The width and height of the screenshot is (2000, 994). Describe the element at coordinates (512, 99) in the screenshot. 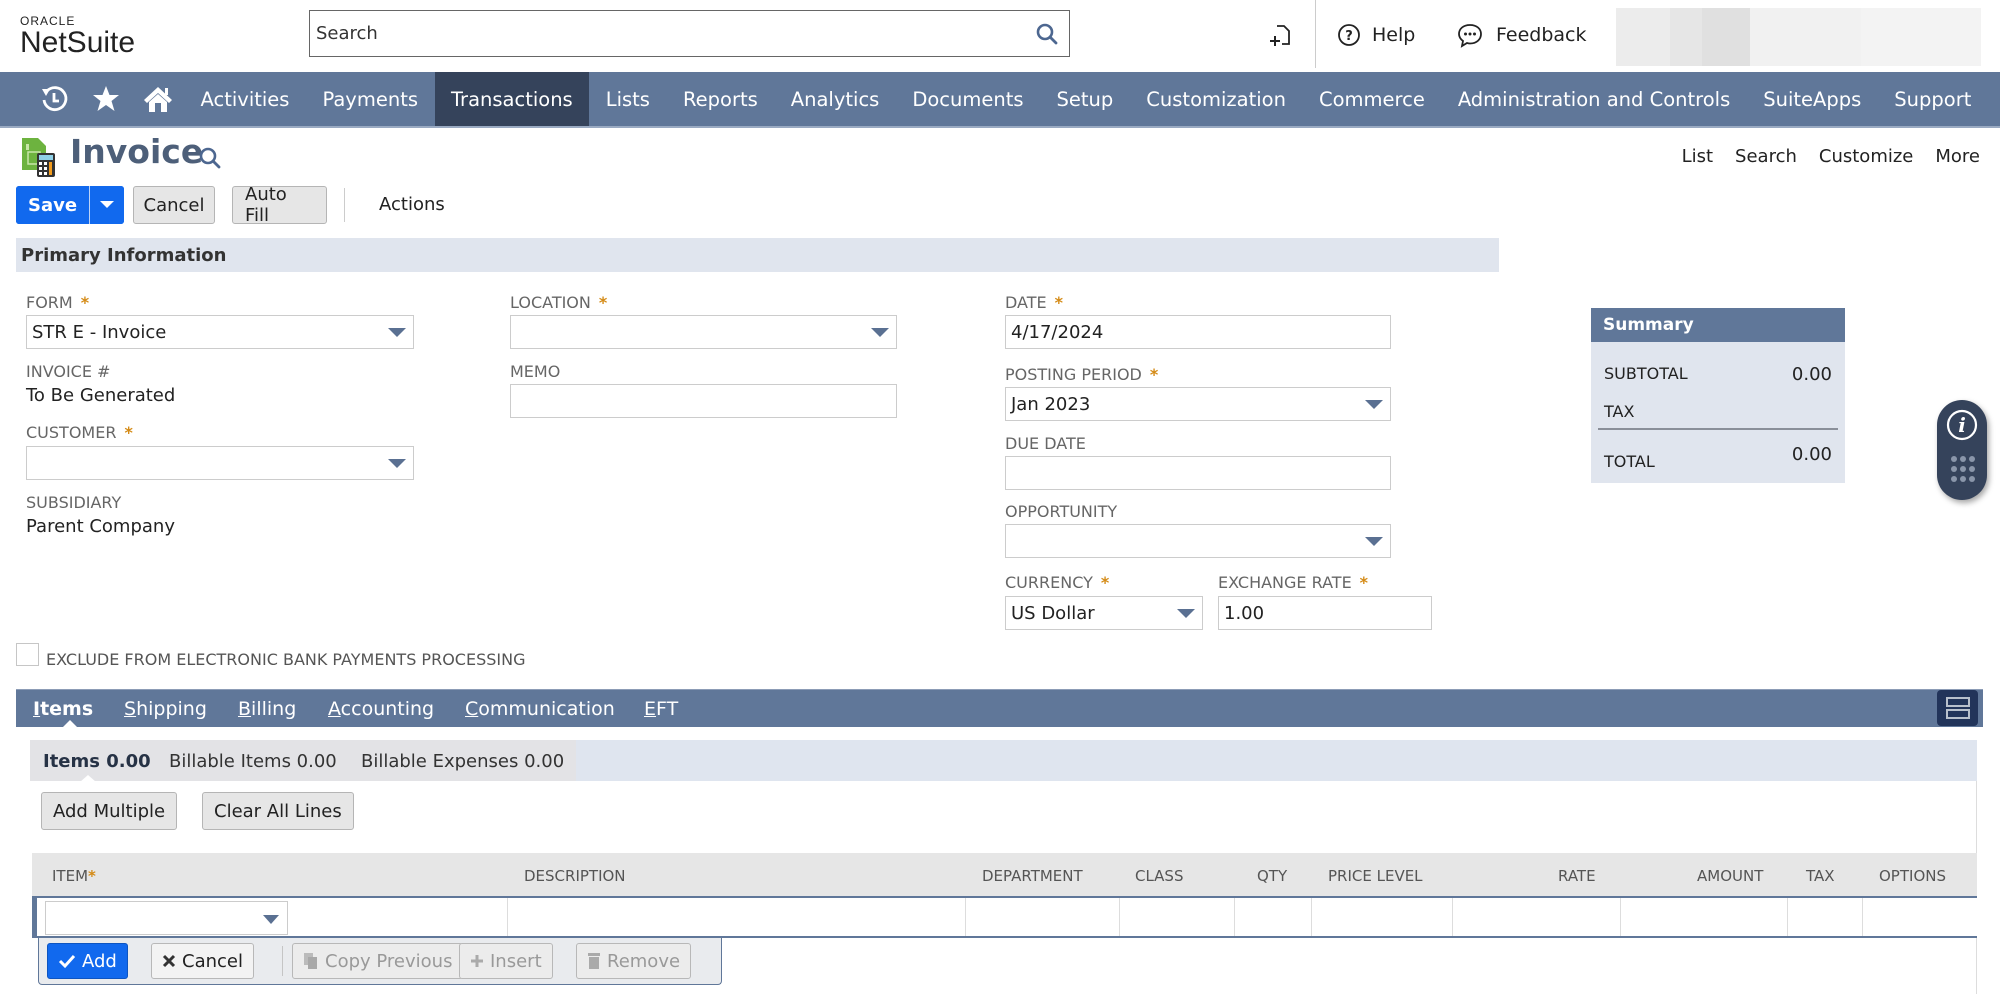

I see `nav-transactions: Transactions` at that location.